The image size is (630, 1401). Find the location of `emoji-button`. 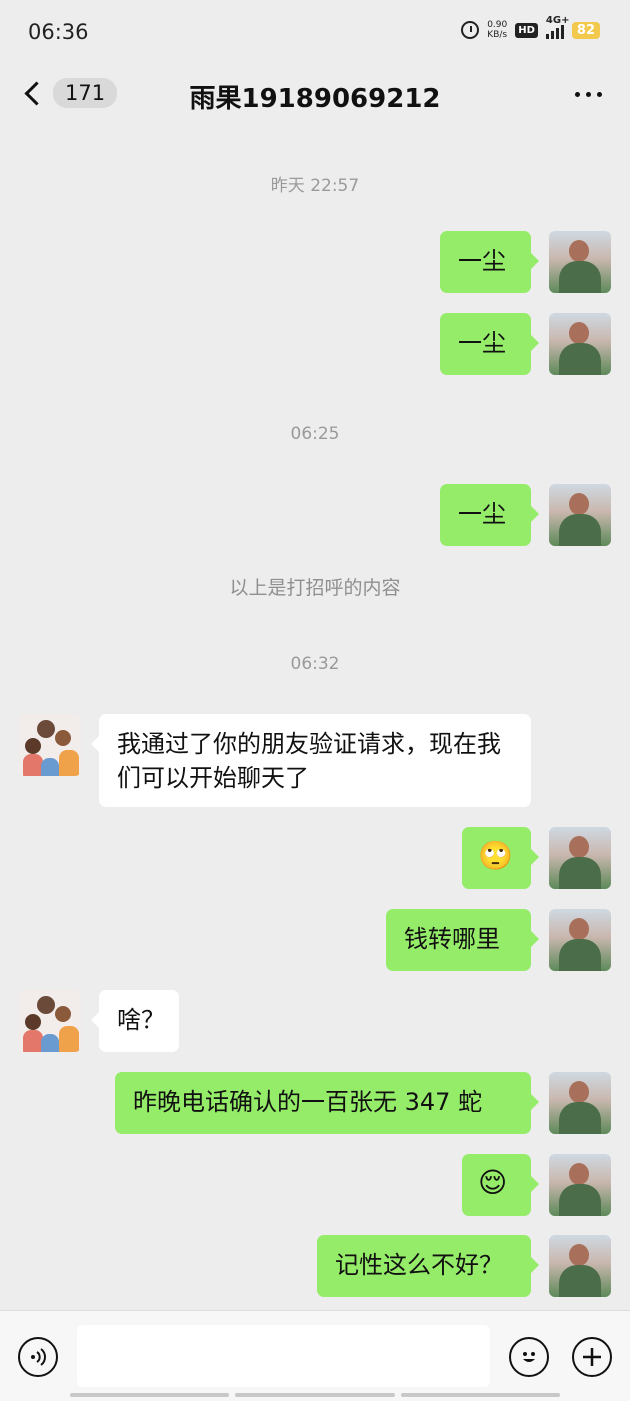

emoji-button is located at coordinates (529, 1357).